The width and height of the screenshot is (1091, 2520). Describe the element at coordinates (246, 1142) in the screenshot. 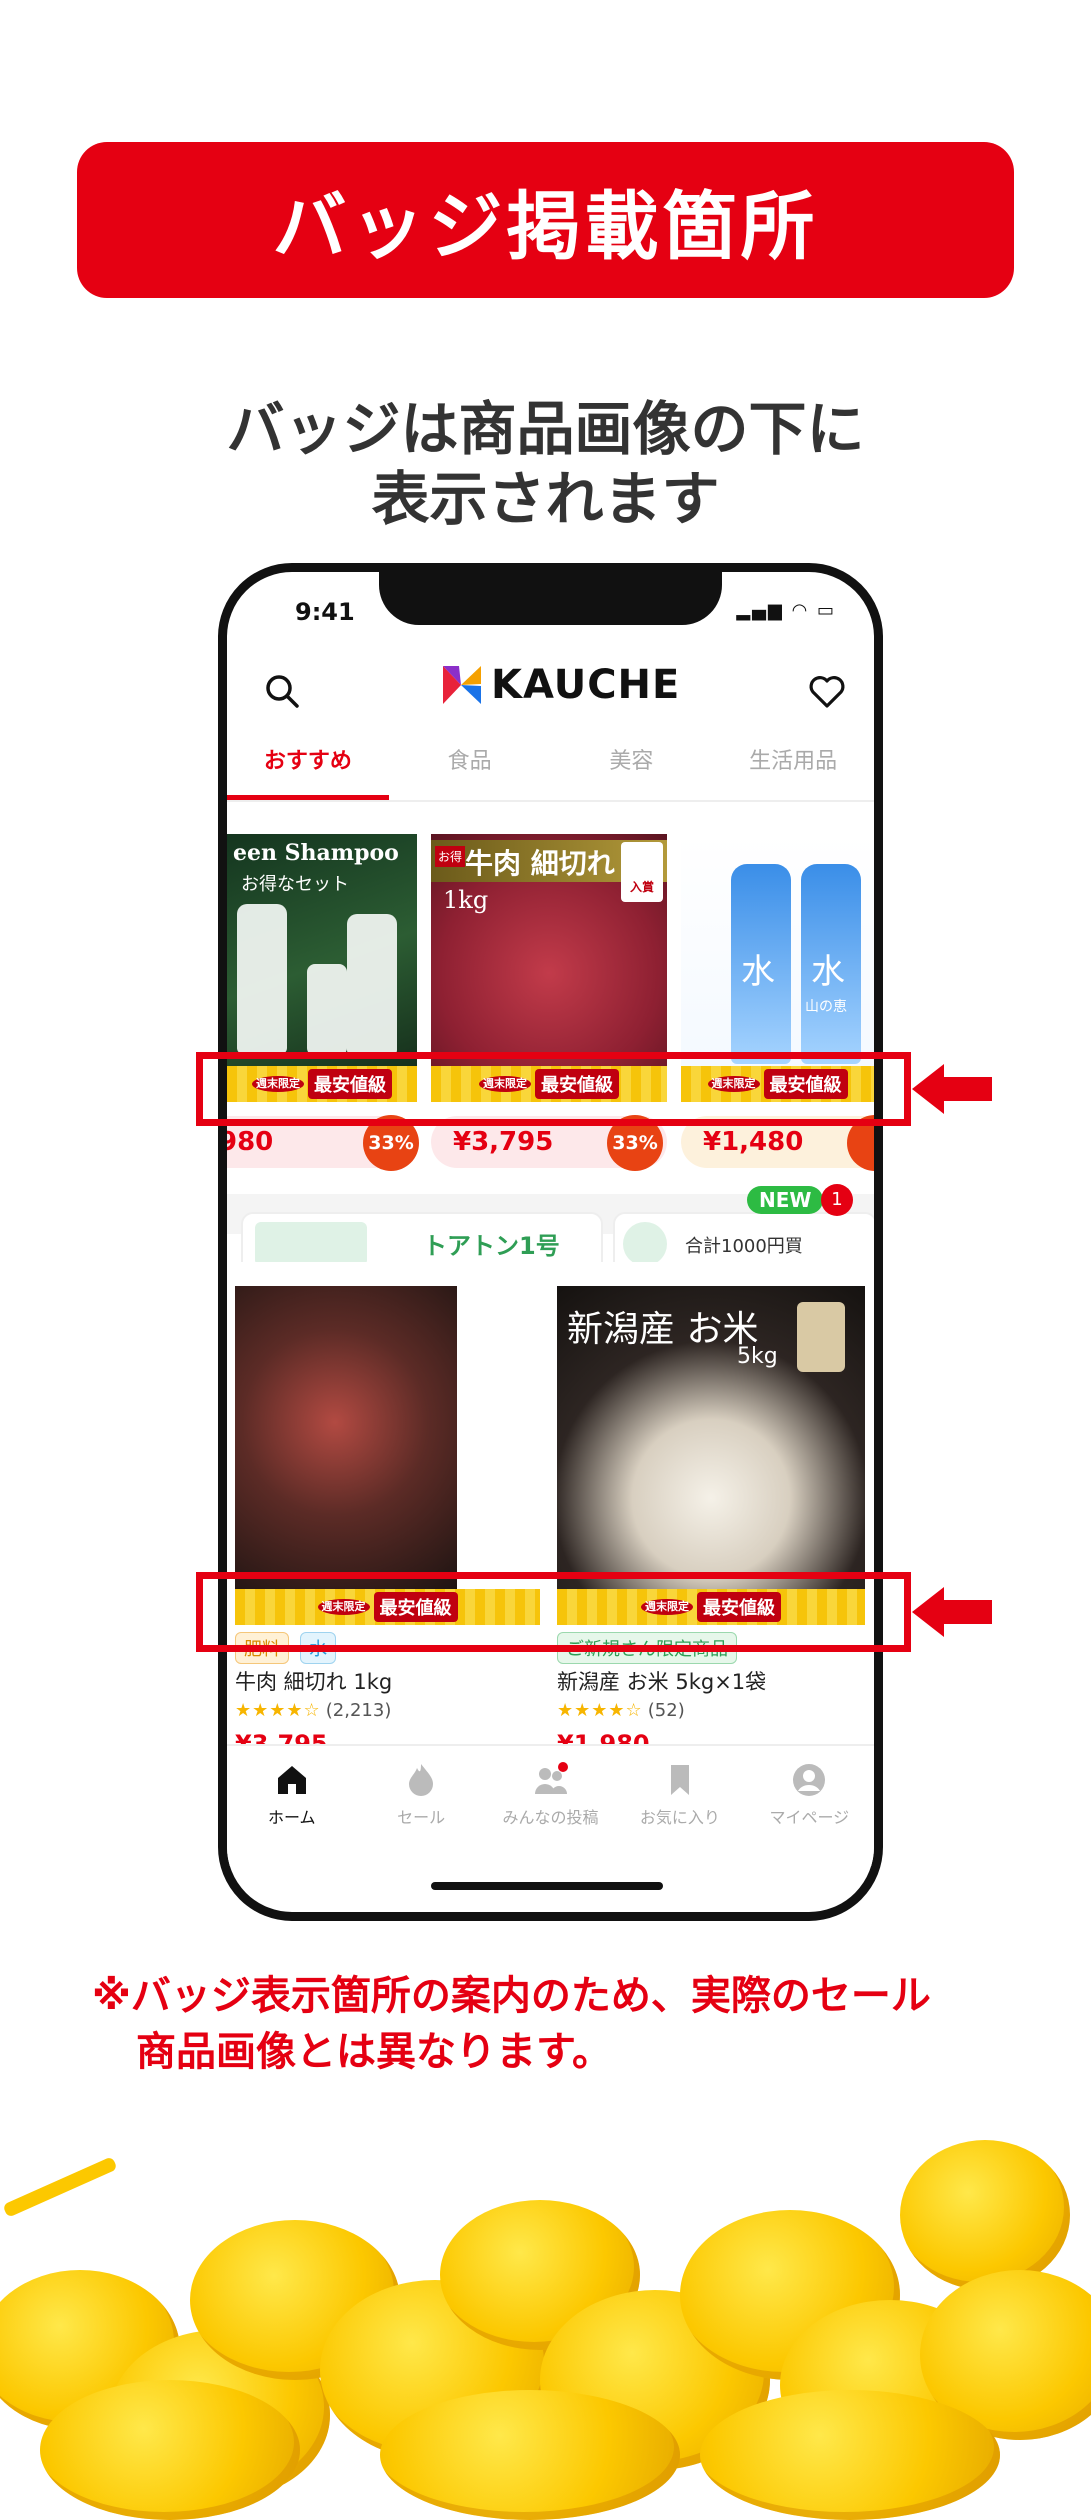

I see `price-text: 980` at that location.